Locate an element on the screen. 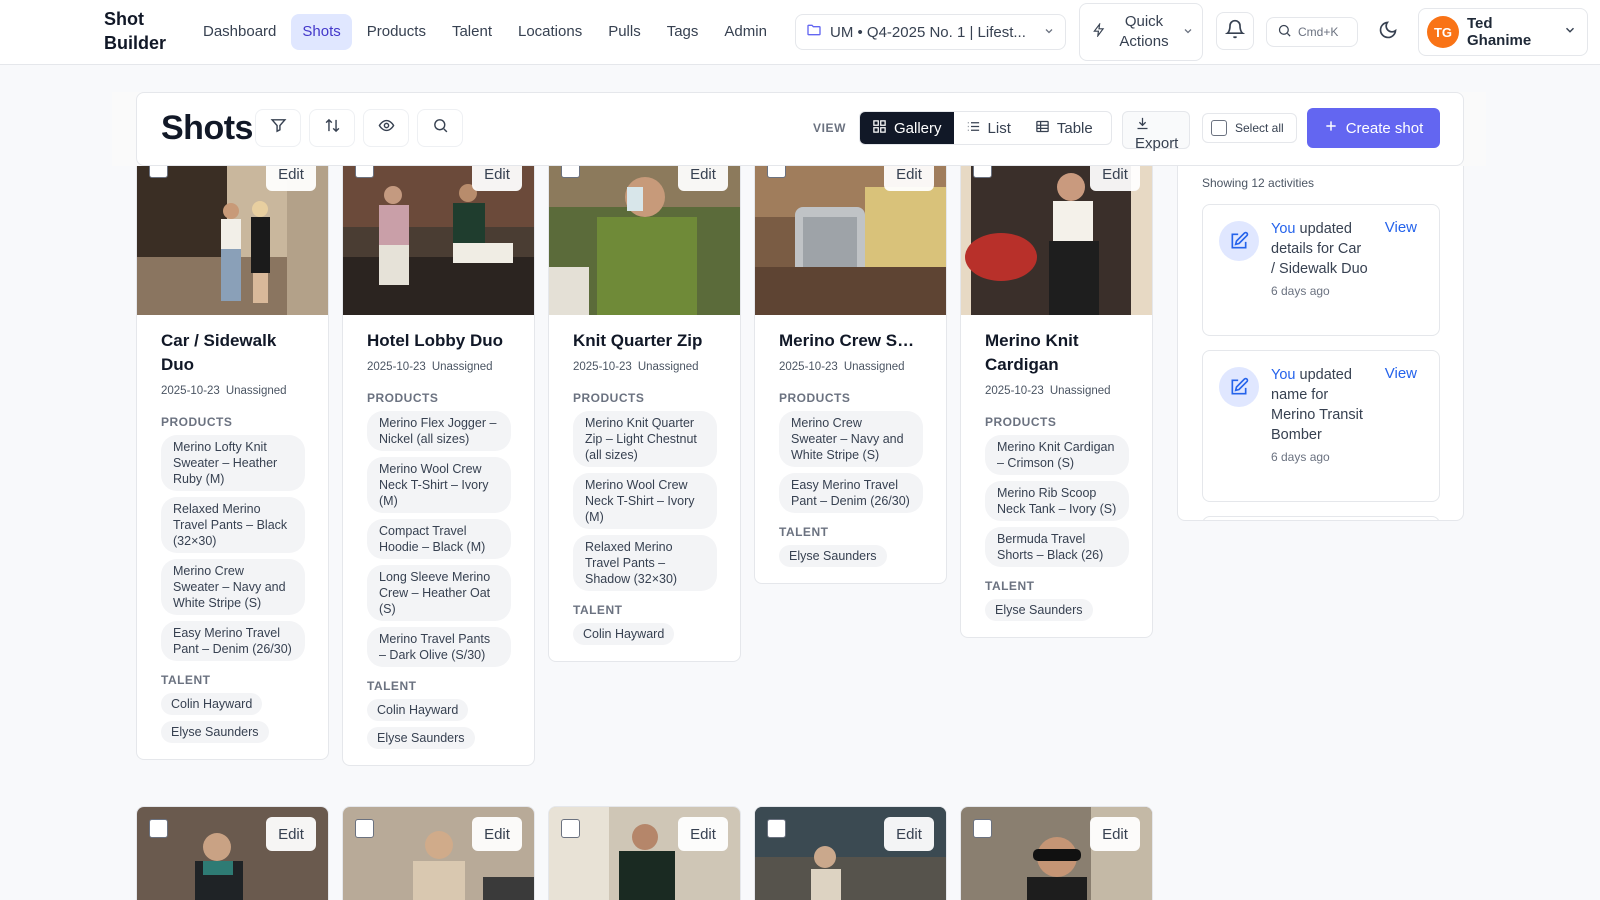 The image size is (1600, 900). notifications-button is located at coordinates (1235, 31).